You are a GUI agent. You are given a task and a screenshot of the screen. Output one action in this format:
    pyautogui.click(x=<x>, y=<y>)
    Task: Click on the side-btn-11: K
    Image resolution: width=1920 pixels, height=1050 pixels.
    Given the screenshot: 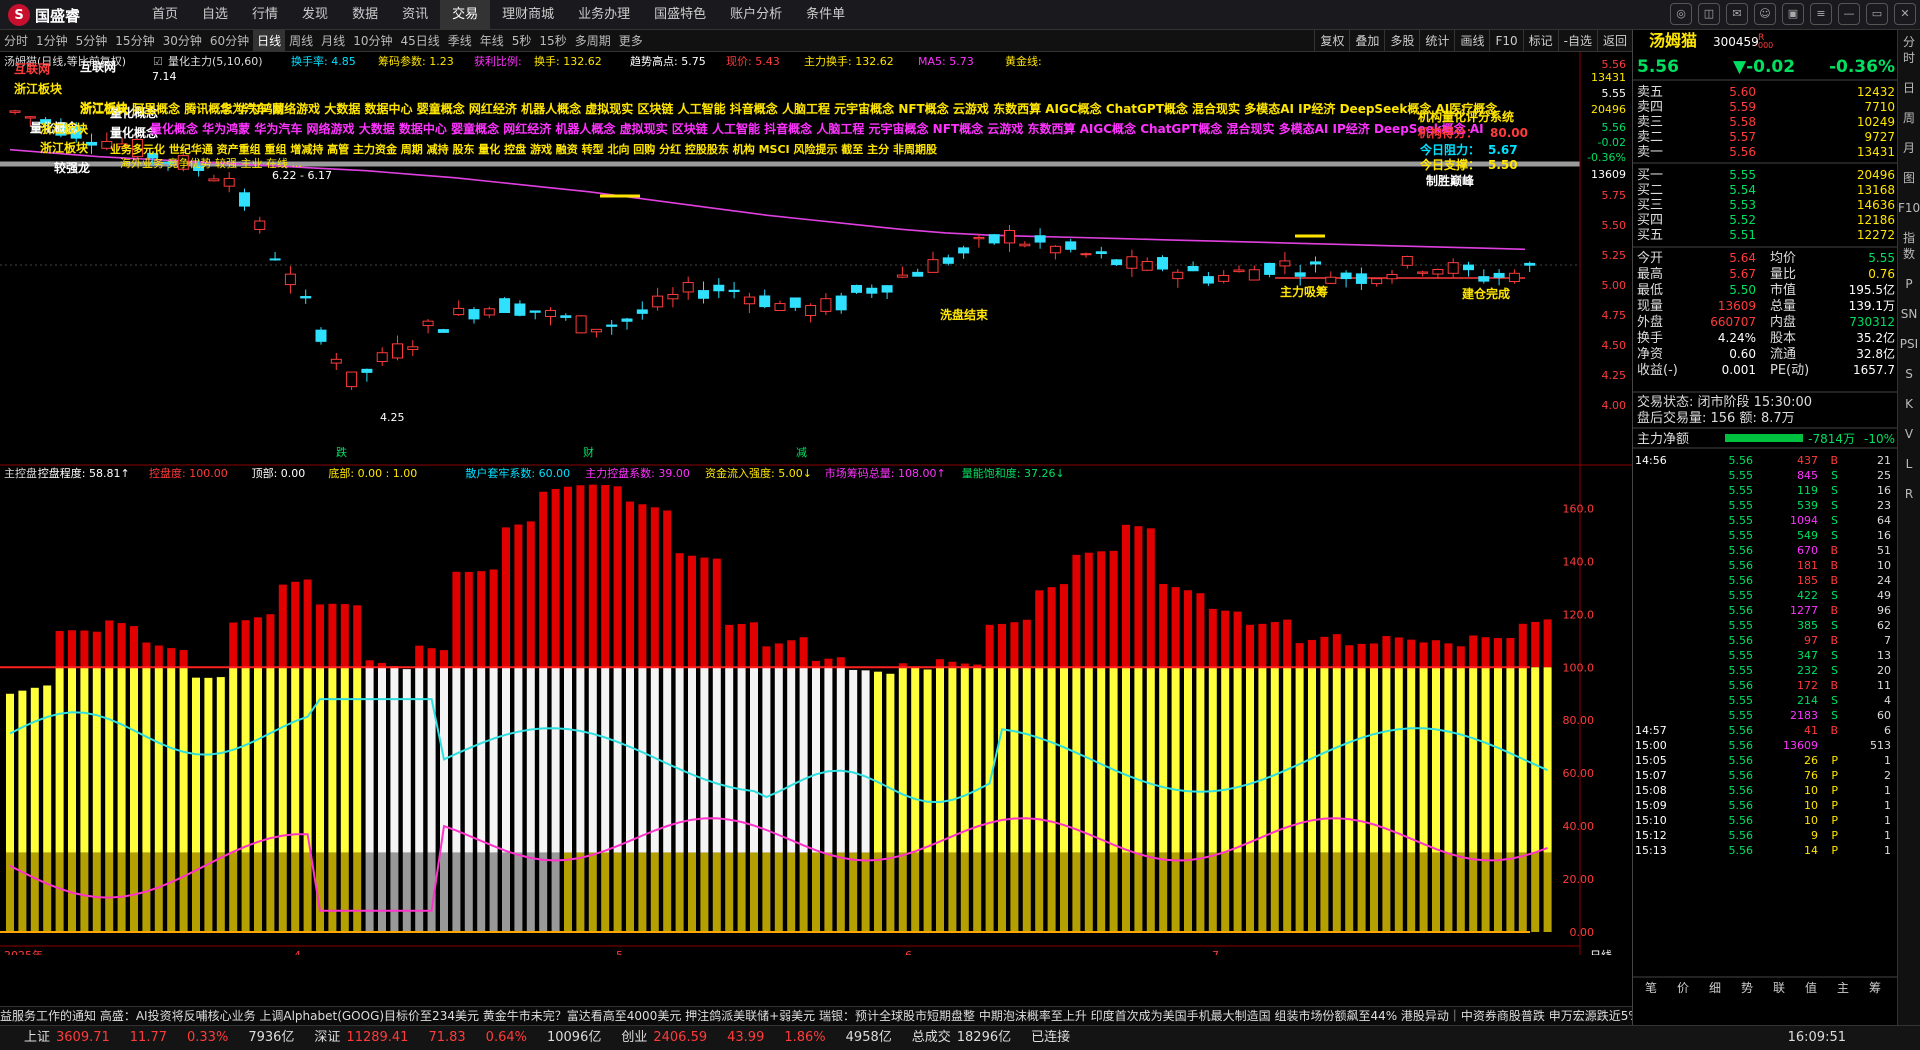 What is the action you would take?
    pyautogui.click(x=1909, y=404)
    